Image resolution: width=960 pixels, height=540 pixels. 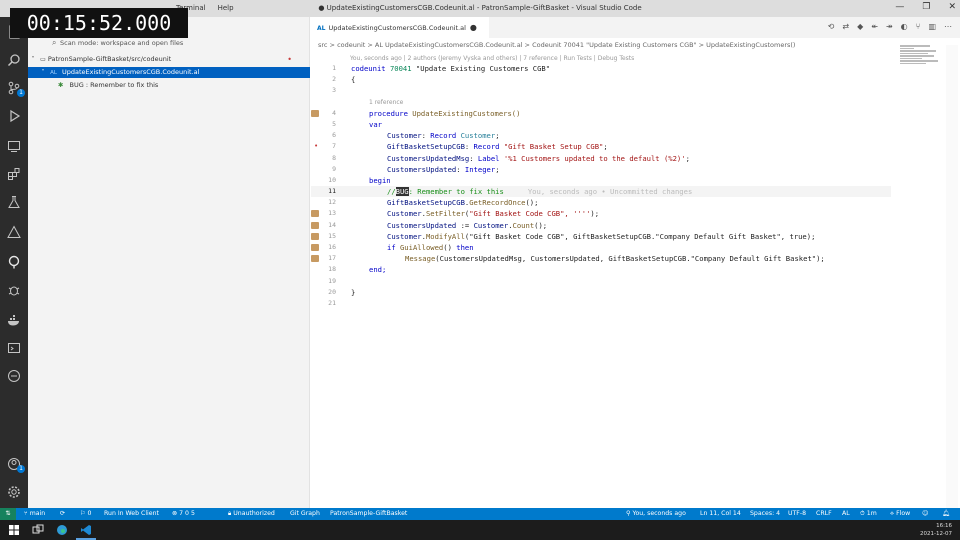 What do you see at coordinates (428, 158) in the screenshot?
I see `token: CustomersUpdatedMsg` at bounding box center [428, 158].